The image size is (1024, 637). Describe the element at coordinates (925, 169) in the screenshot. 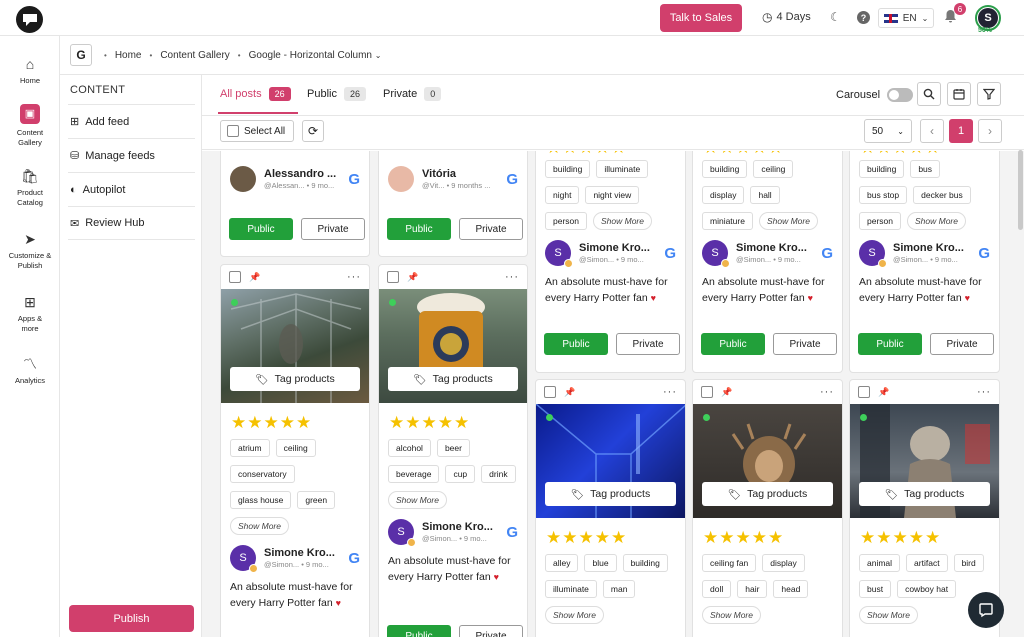

I see `tag: bus` at that location.